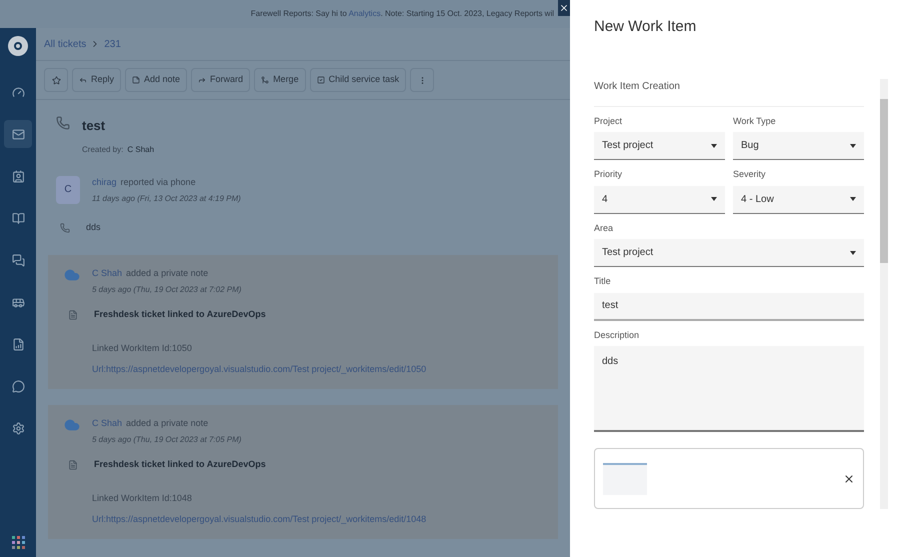 This screenshot has height=557, width=900. I want to click on chat-bubble-icon, so click(18, 386).